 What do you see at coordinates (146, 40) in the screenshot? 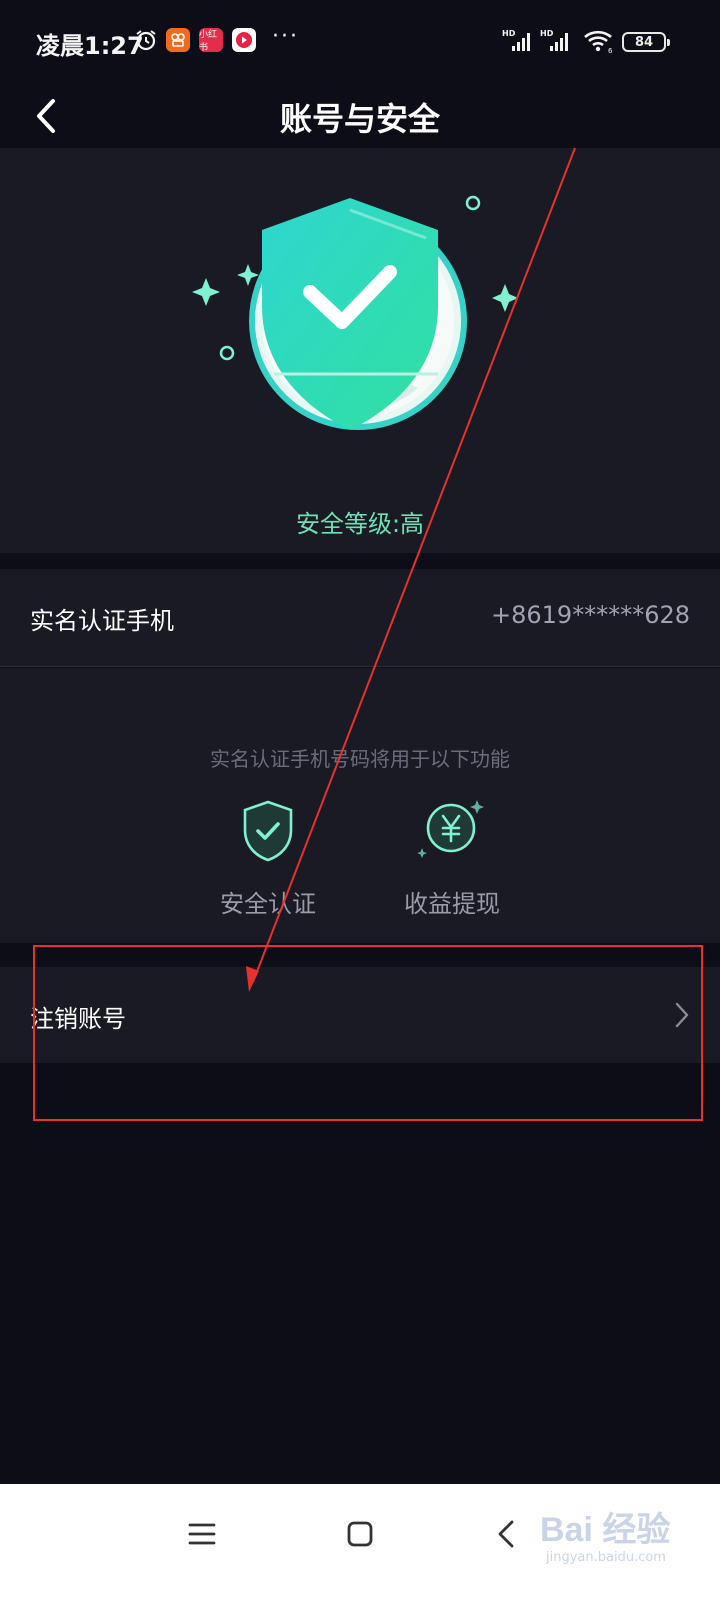
I see `alarm-icon` at bounding box center [146, 40].